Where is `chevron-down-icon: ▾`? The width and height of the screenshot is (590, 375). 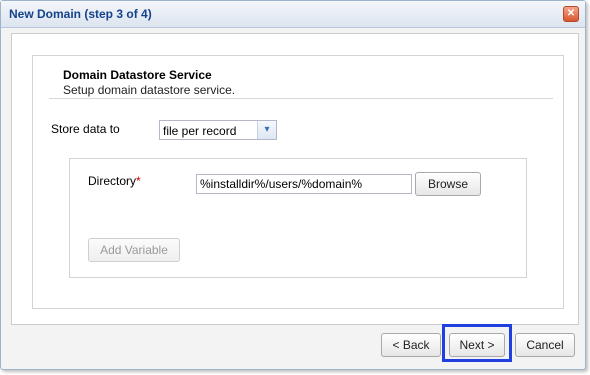
chevron-down-icon: ▾ is located at coordinates (266, 130).